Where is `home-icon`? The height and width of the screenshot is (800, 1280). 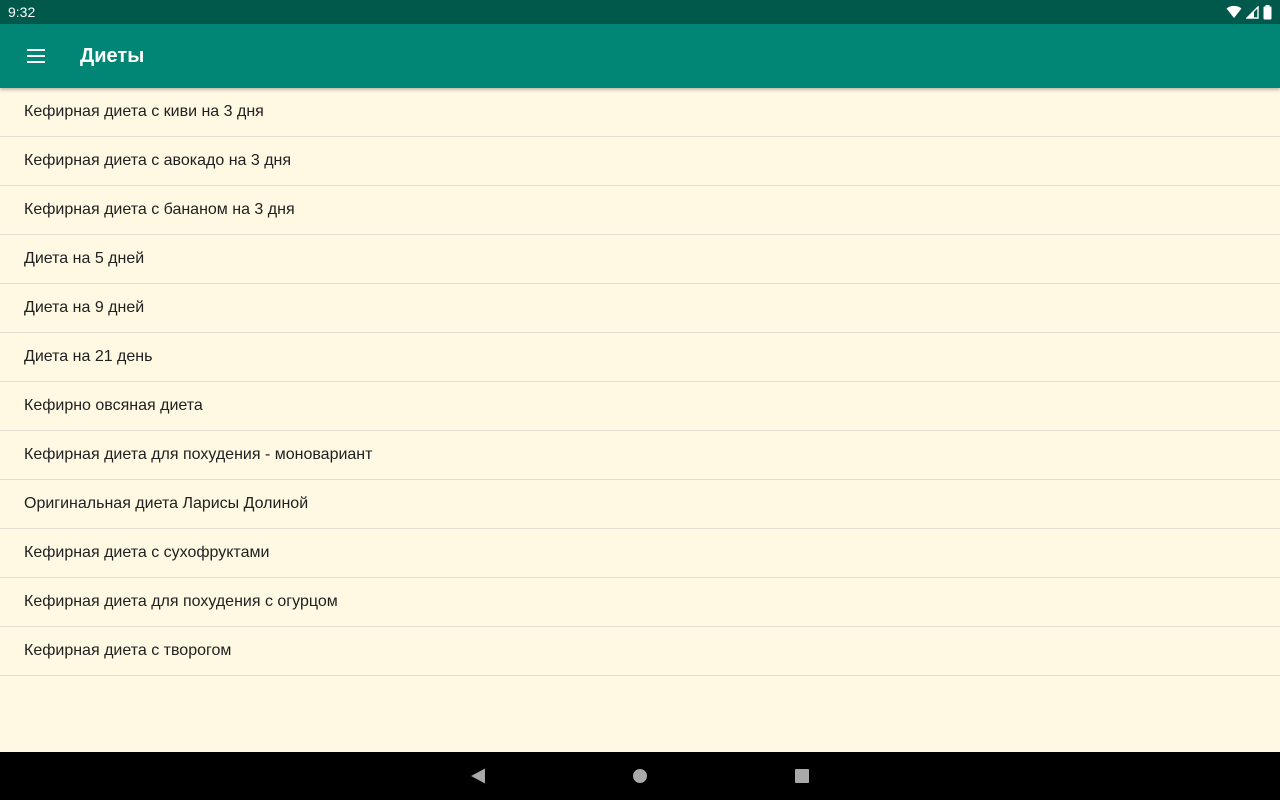
home-icon is located at coordinates (640, 776).